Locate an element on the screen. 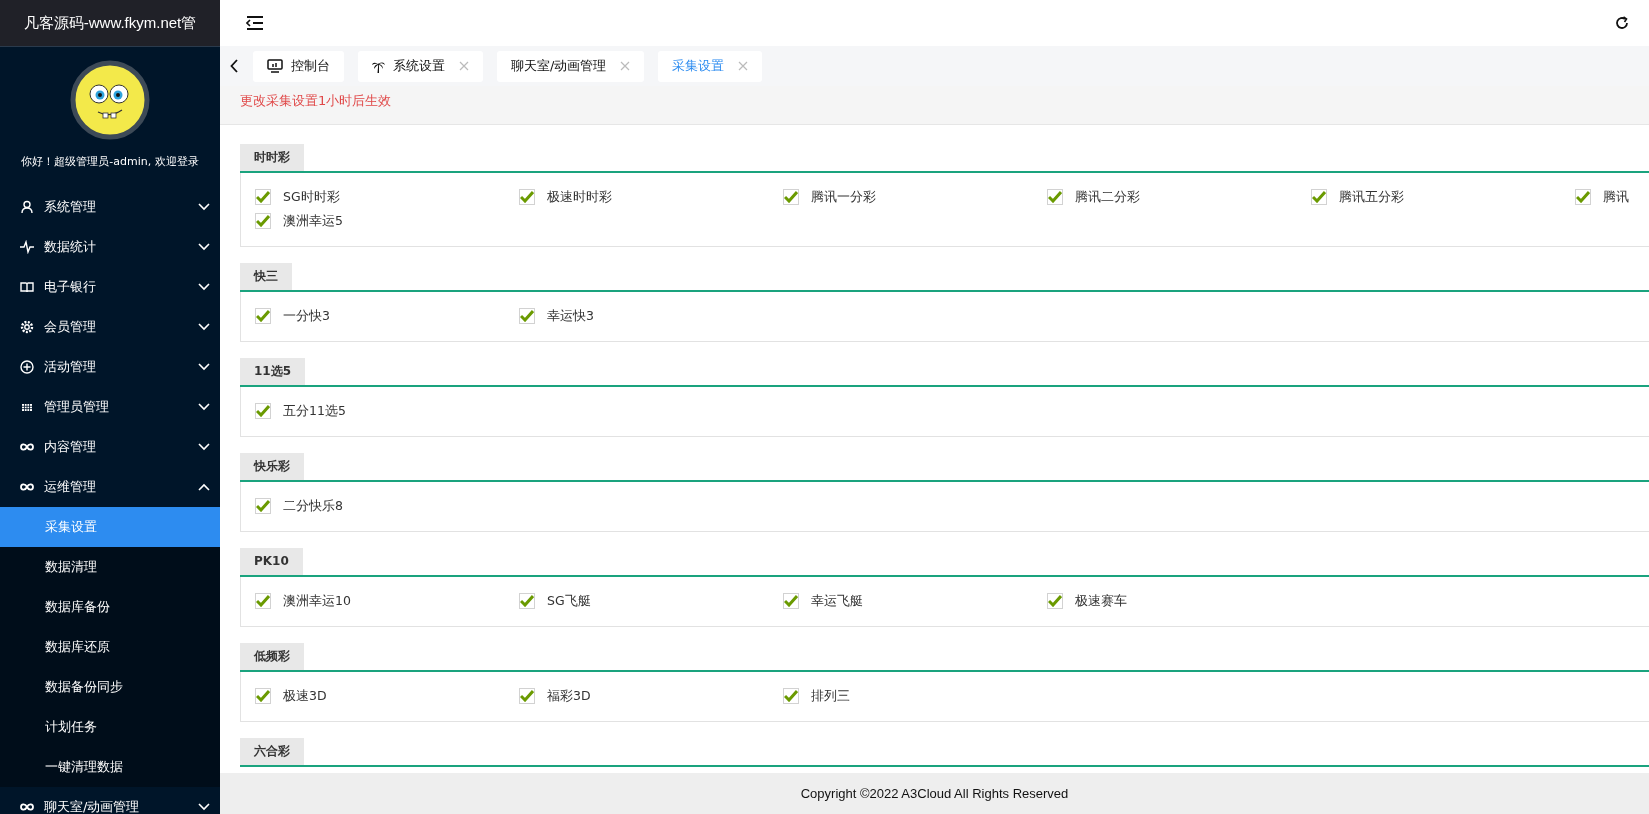 The width and height of the screenshot is (1649, 814). checkbox-item: 排列三 is located at coordinates (915, 696).